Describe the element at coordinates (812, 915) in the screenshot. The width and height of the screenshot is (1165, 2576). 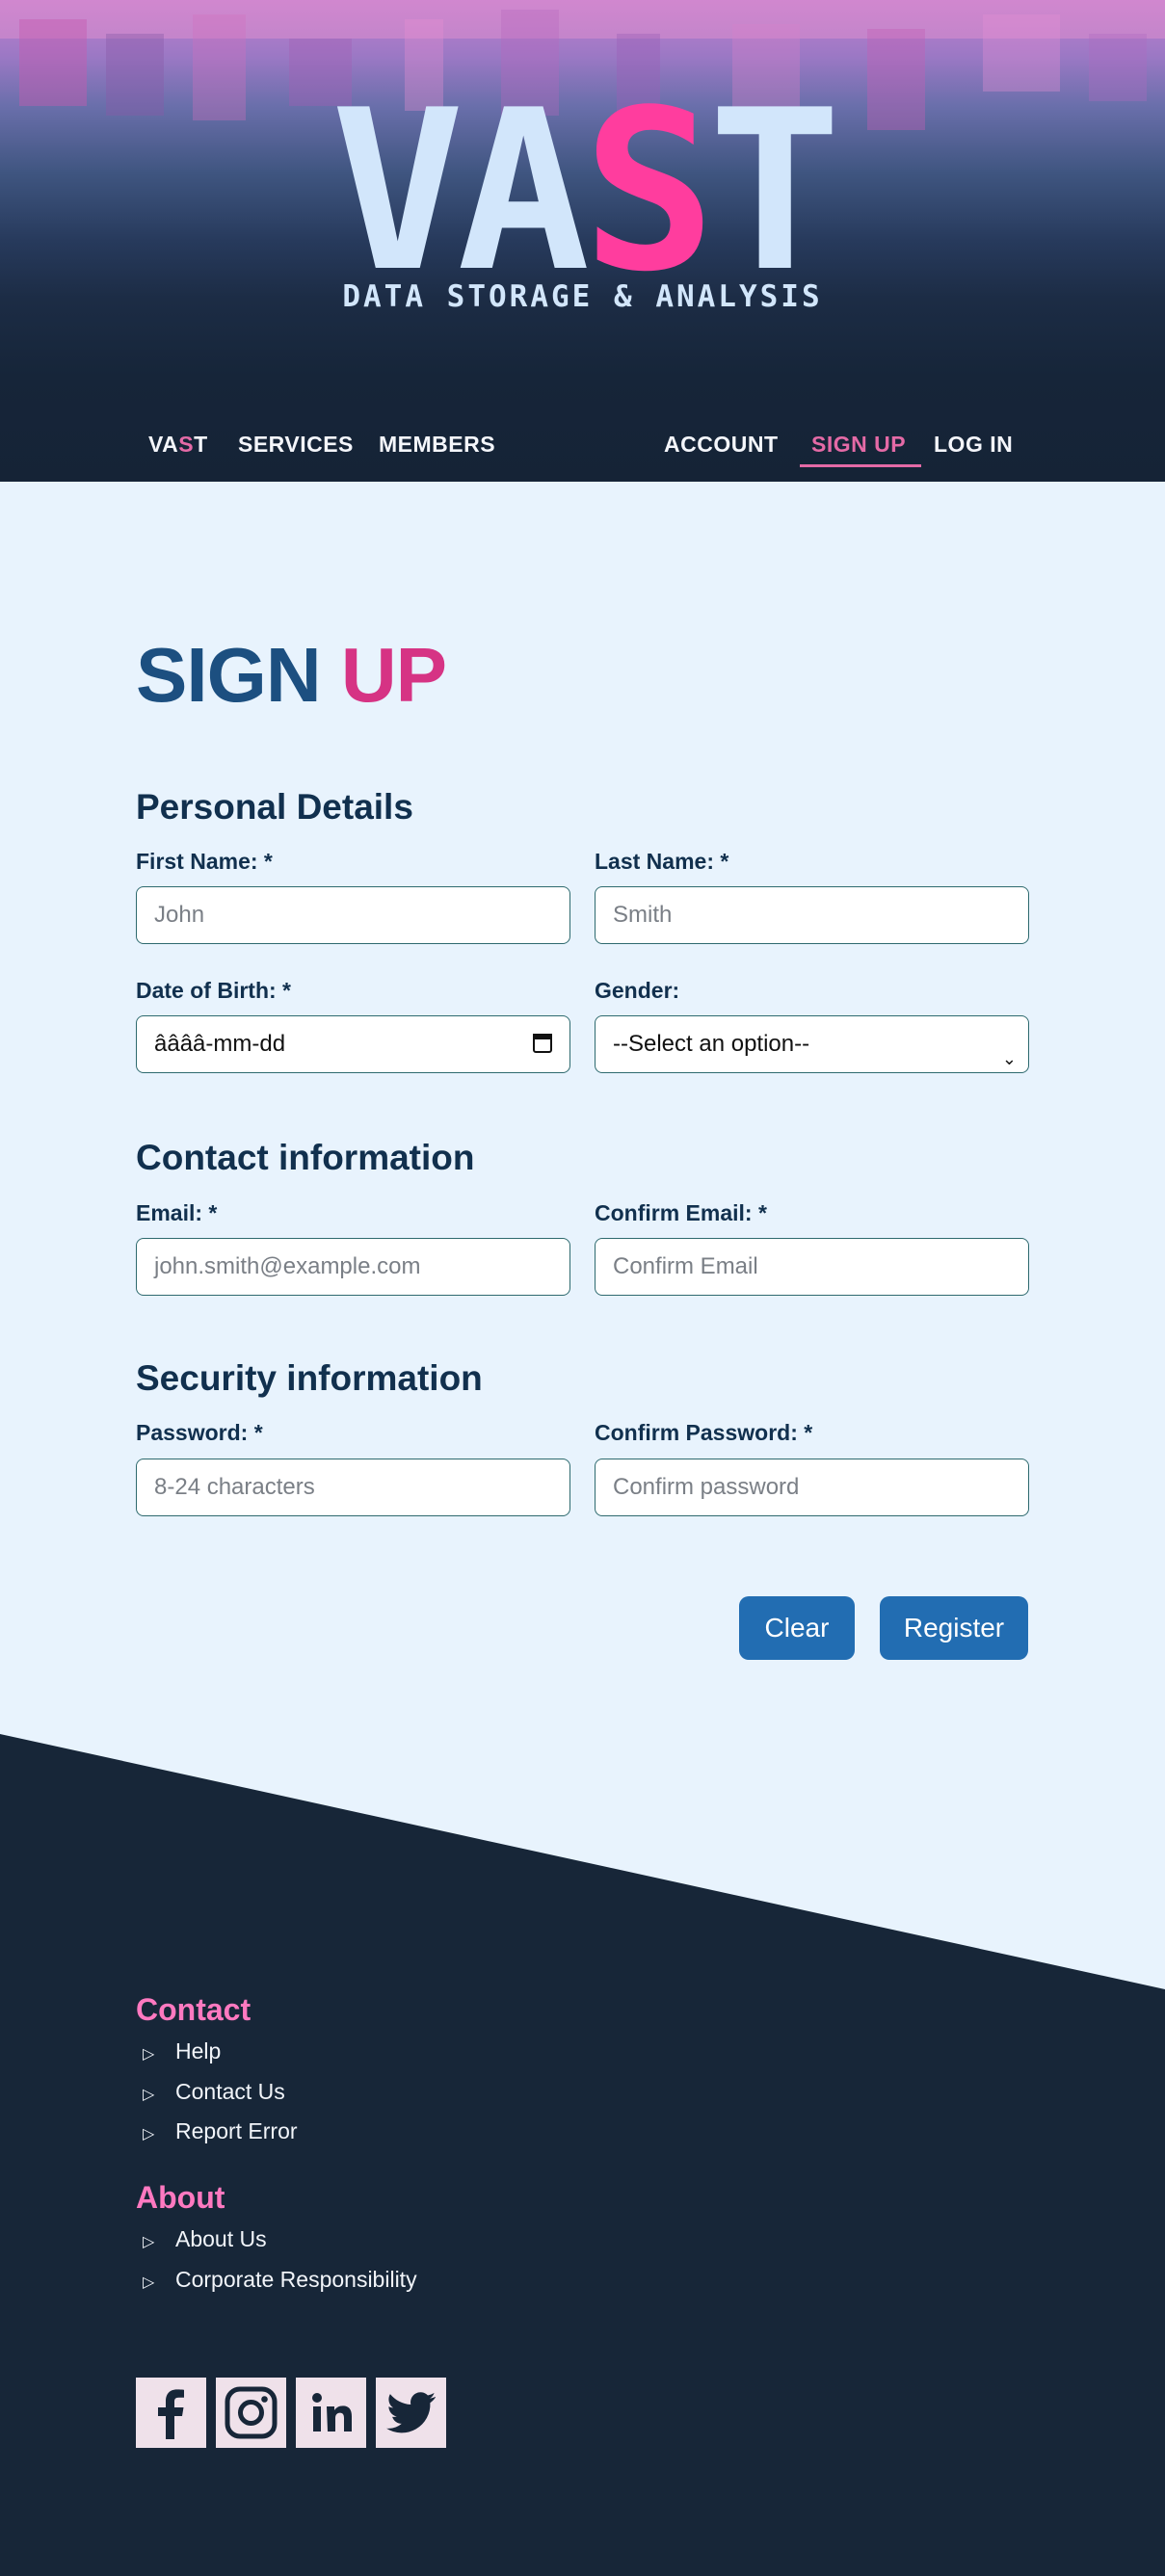
I see `last-name-input: Smith` at that location.